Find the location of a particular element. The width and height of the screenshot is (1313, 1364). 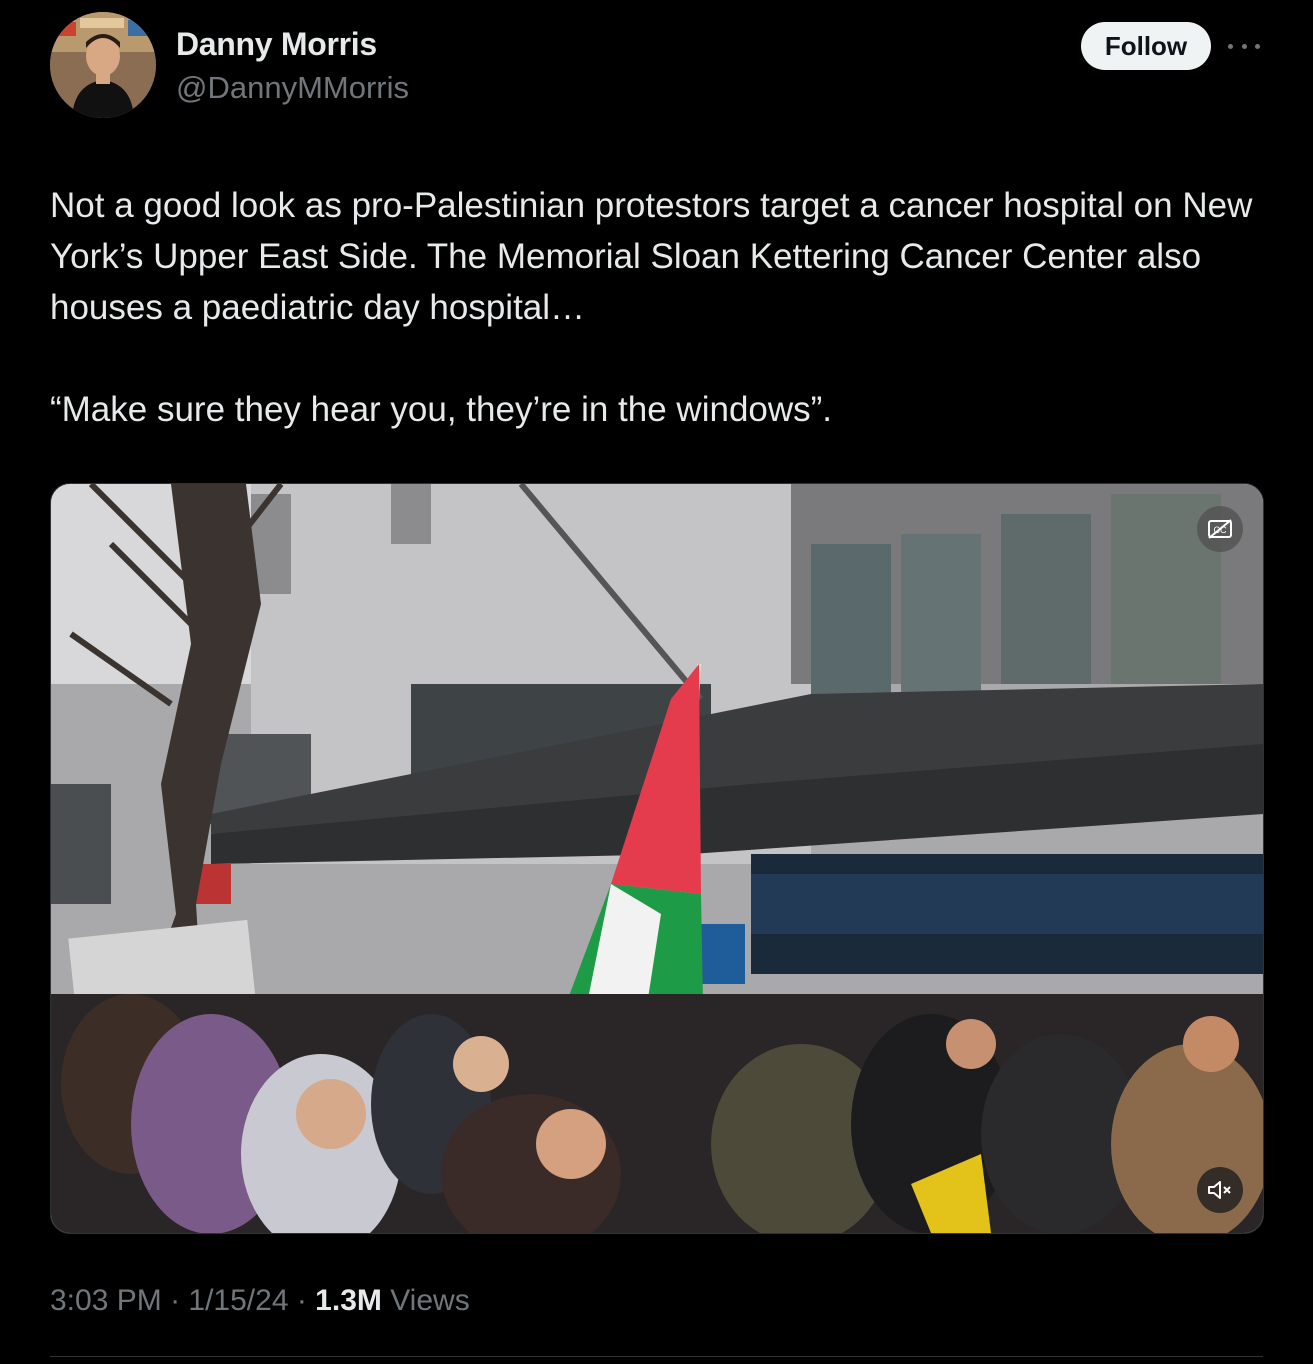

divider is located at coordinates (656, 1356).